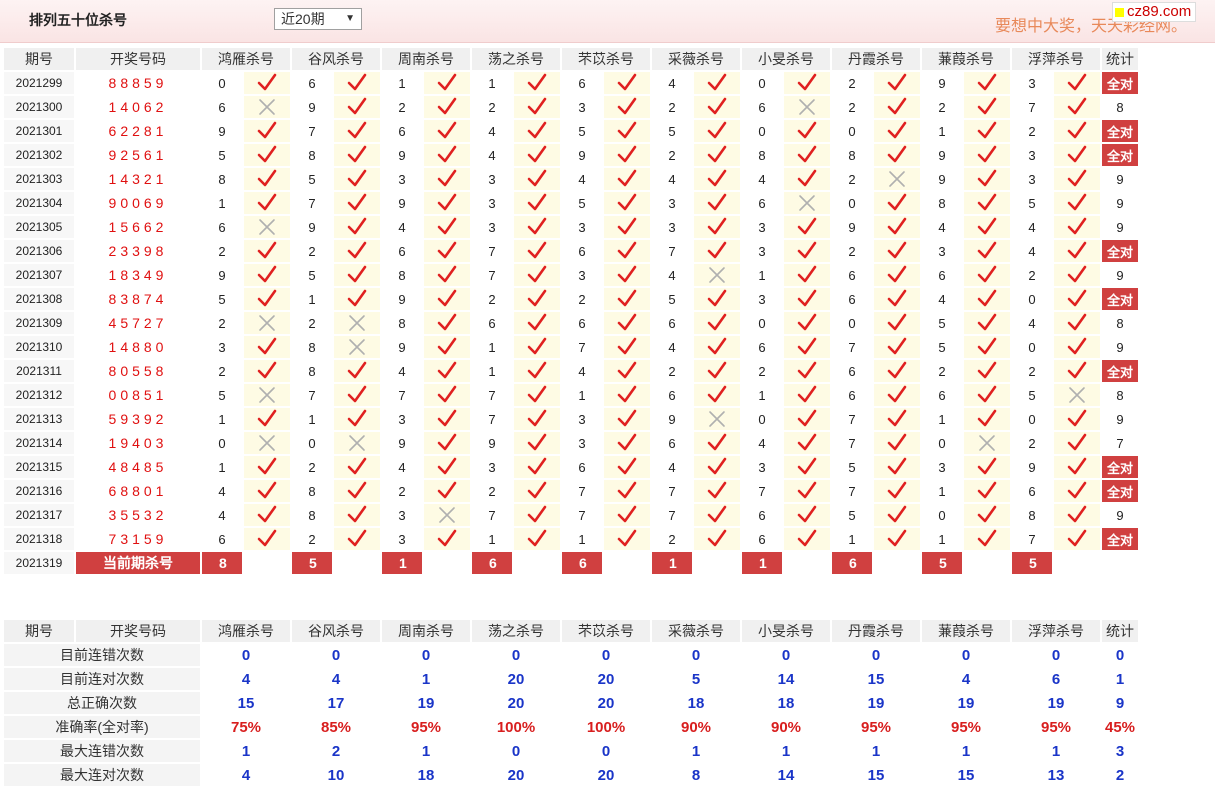 Image resolution: width=1215 pixels, height=805 pixels. Describe the element at coordinates (426, 59) in the screenshot. I see `header-expert: 周南杀号` at that location.